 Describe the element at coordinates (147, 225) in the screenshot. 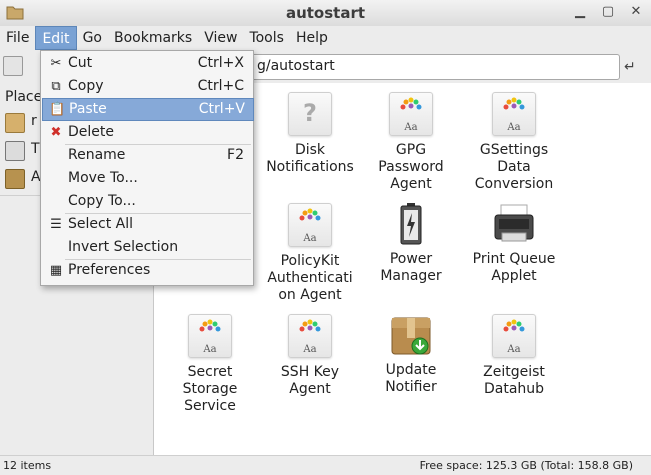

I see `menu-item-select-all: ☰ Select All` at that location.